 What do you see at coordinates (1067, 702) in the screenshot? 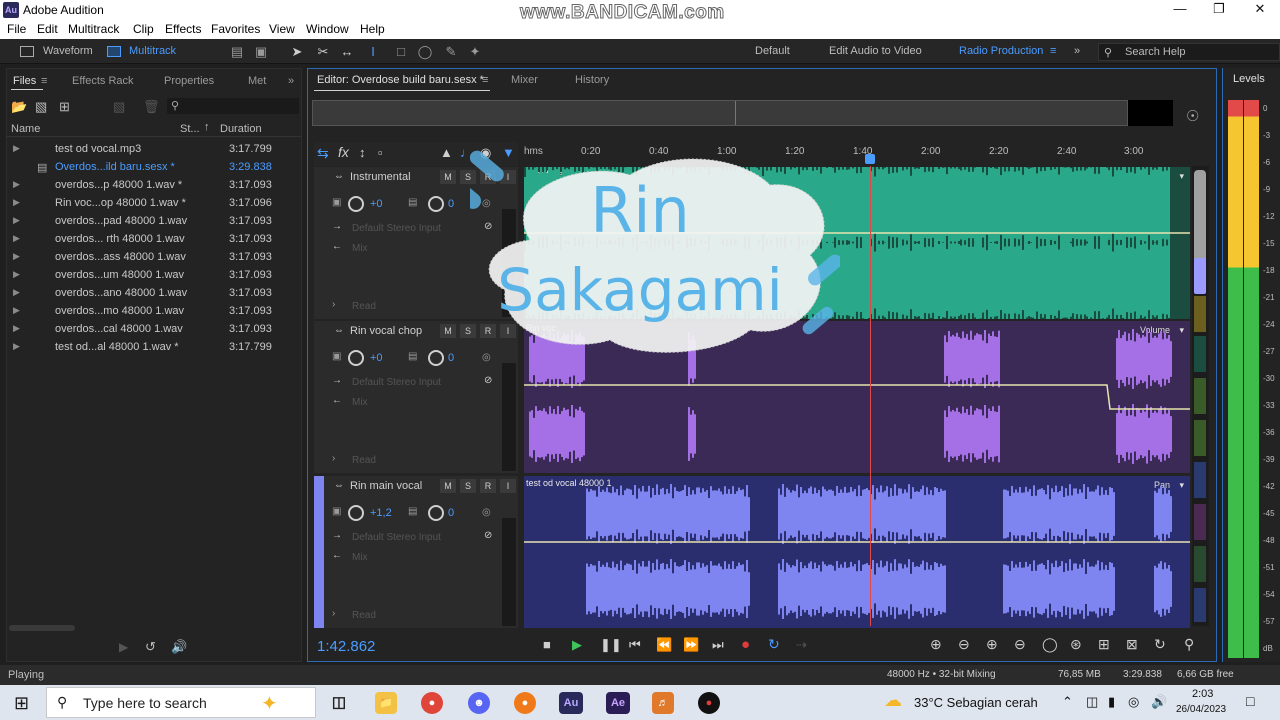
I see `tray-chevron-icon: ⌃` at bounding box center [1067, 702].